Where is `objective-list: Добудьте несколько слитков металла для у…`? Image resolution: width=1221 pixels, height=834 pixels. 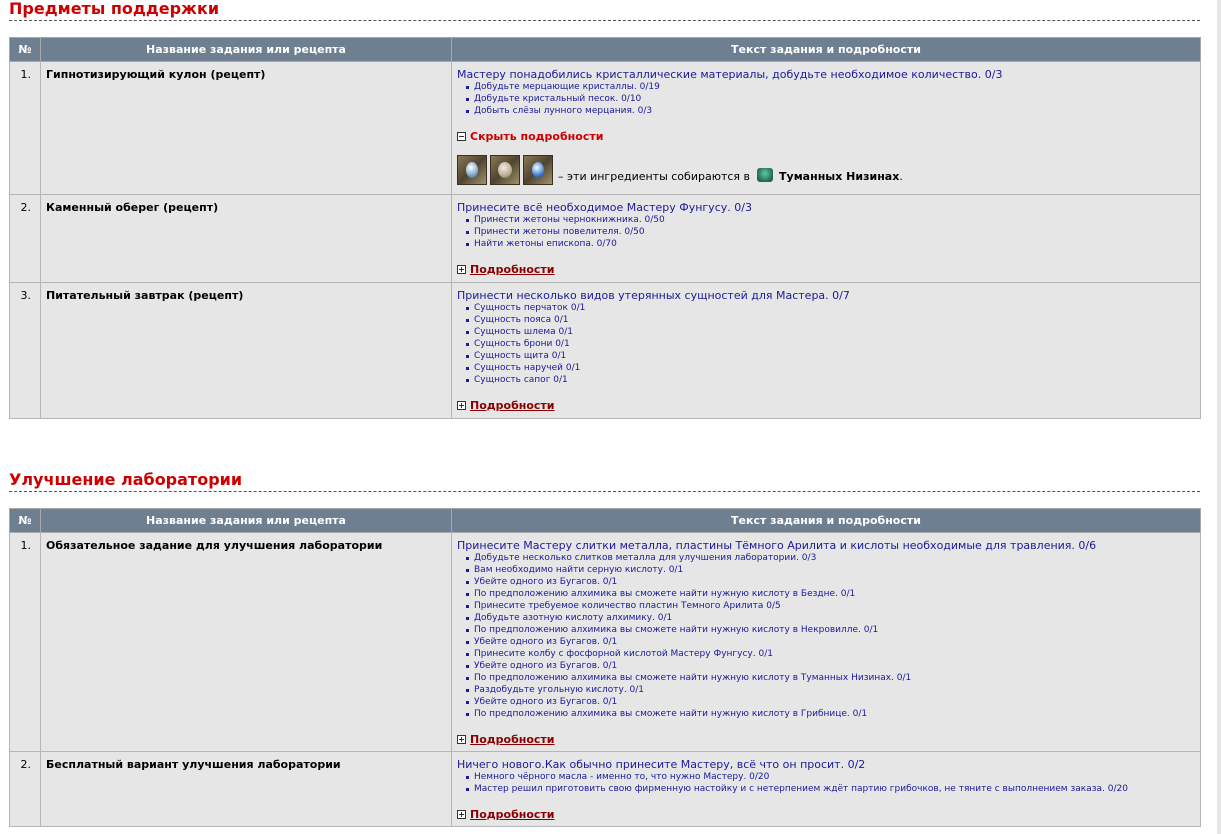
objective-list: Добудьте несколько слитков металла для у… is located at coordinates (826, 636).